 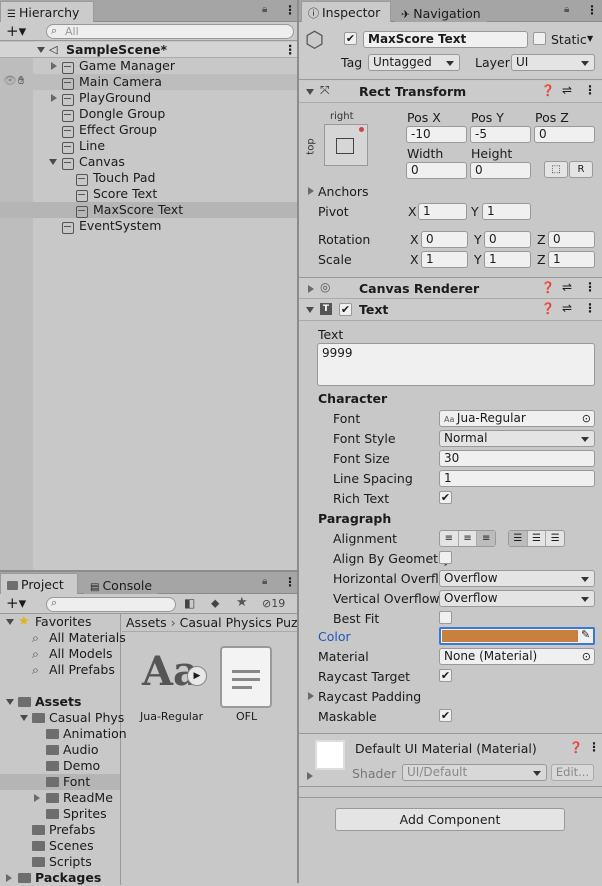 I want to click on scale-z-field: 1, so click(x=571, y=259).